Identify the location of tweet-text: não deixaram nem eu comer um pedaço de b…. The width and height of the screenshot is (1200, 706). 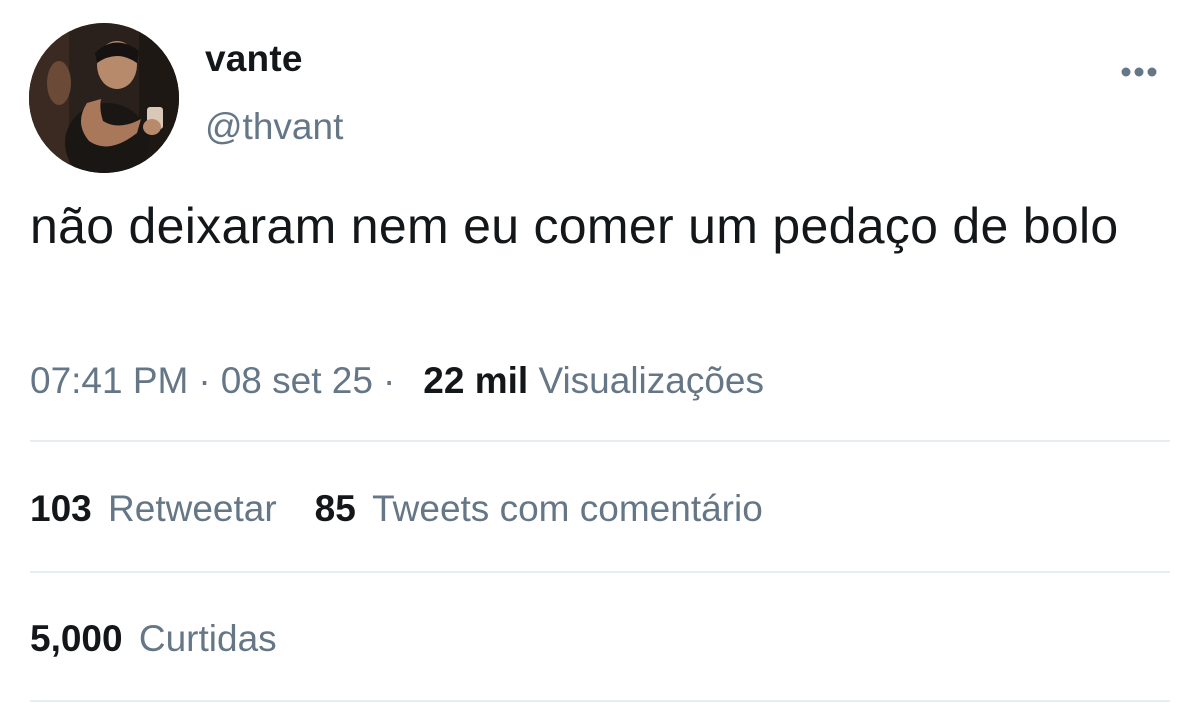
(574, 226).